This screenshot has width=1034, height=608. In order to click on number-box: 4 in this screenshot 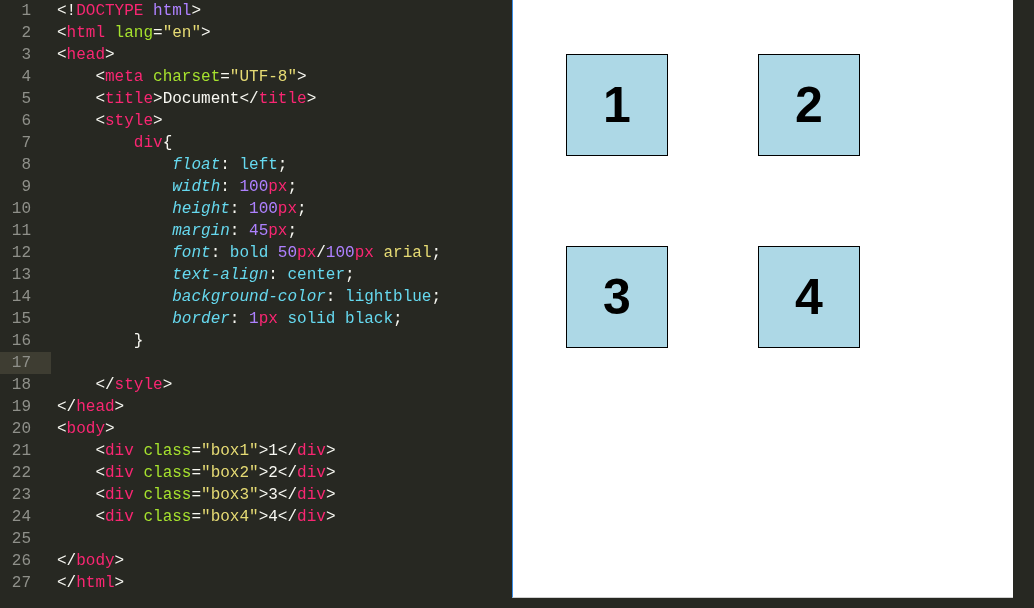, I will do `click(809, 297)`.